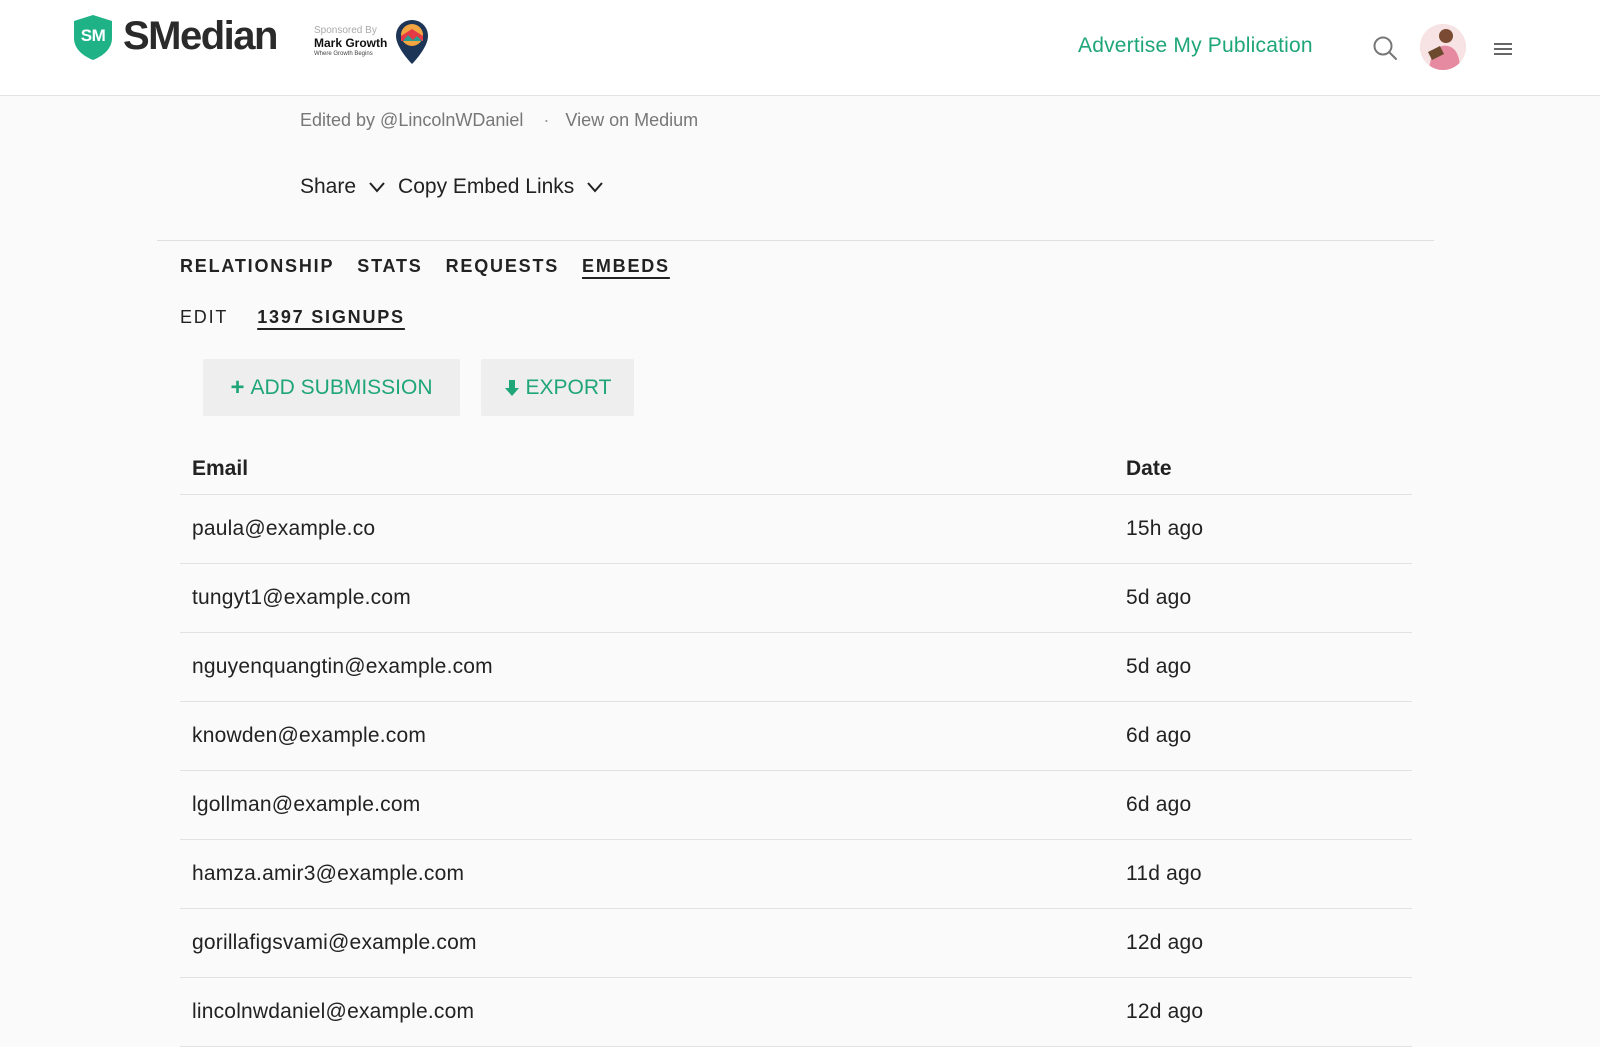  What do you see at coordinates (486, 187) in the screenshot?
I see `copy-embed-links-label: Copy Embed Links` at bounding box center [486, 187].